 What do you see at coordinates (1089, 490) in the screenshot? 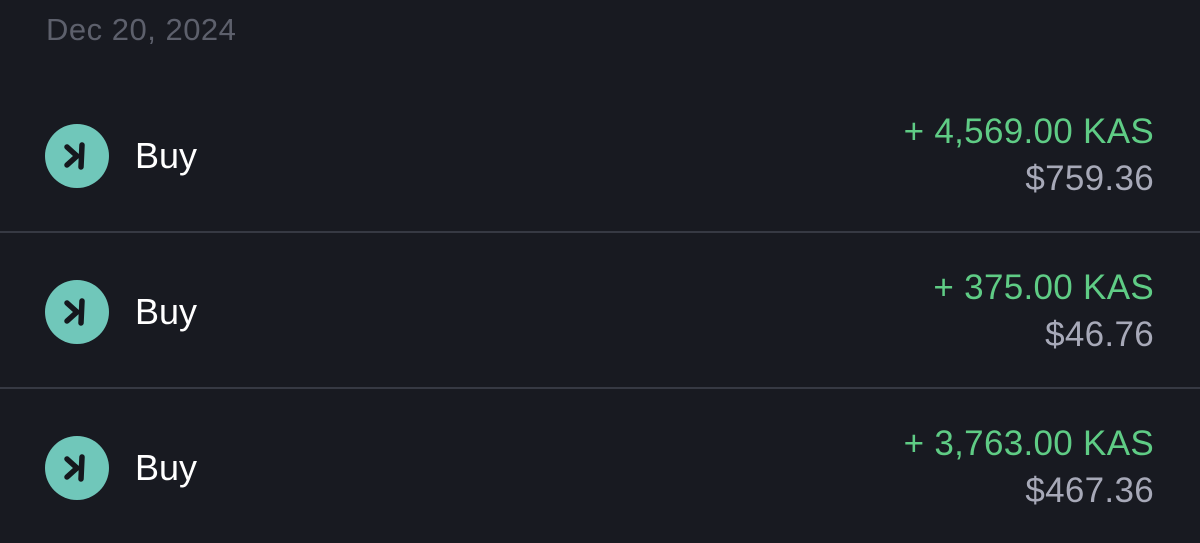
I see `transaction-fiat-value: $467.36` at bounding box center [1089, 490].